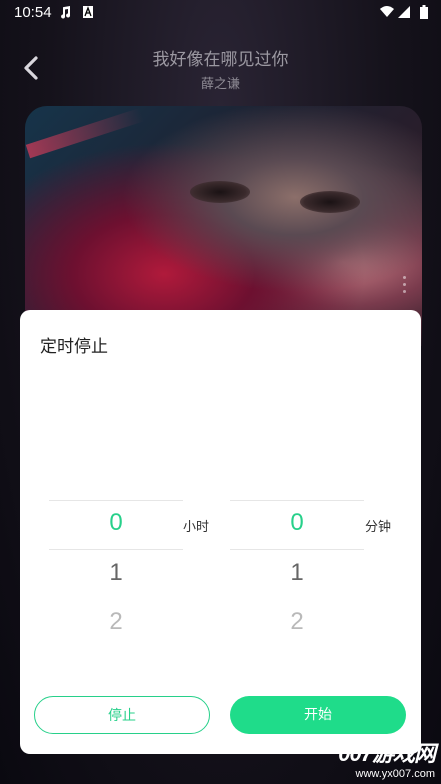  I want to click on wifi-icon, so click(387, 11).